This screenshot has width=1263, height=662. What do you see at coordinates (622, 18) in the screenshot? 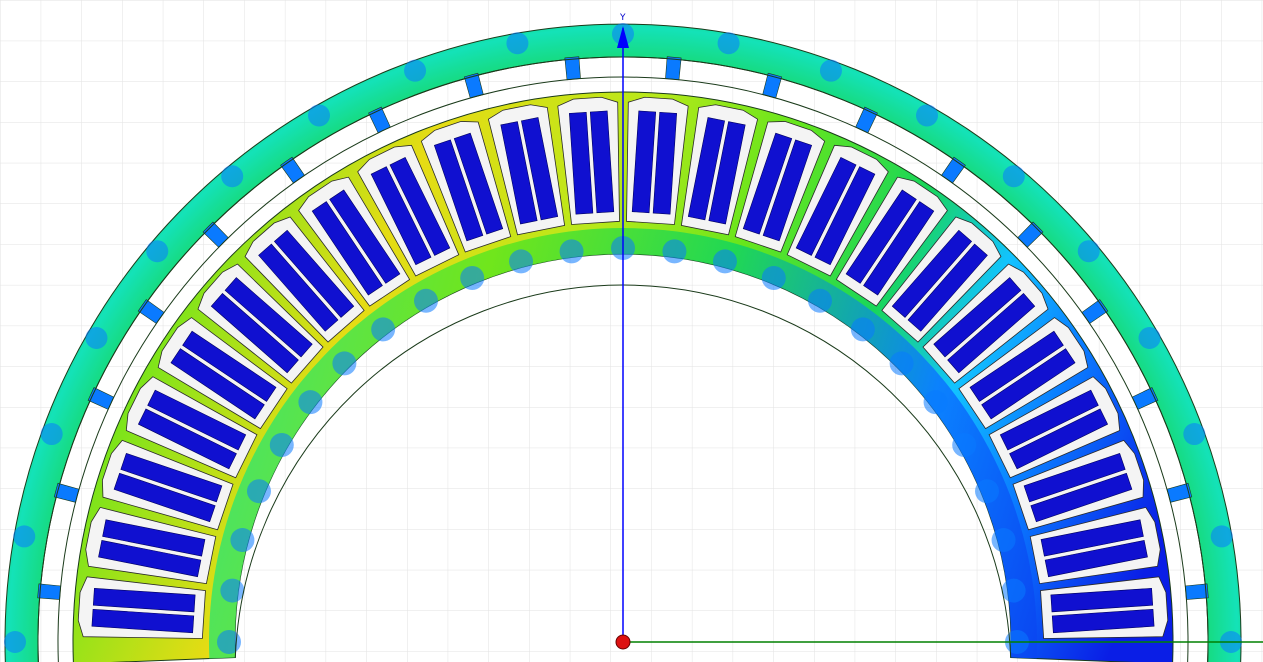
I see `y-axis-label: Y` at bounding box center [622, 18].